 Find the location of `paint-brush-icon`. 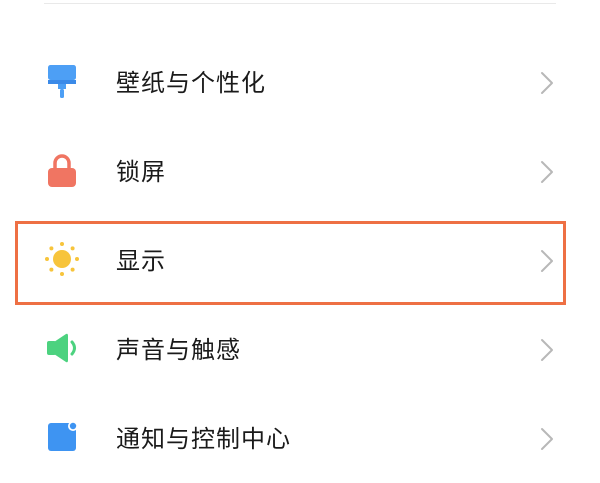

paint-brush-icon is located at coordinates (62, 81).